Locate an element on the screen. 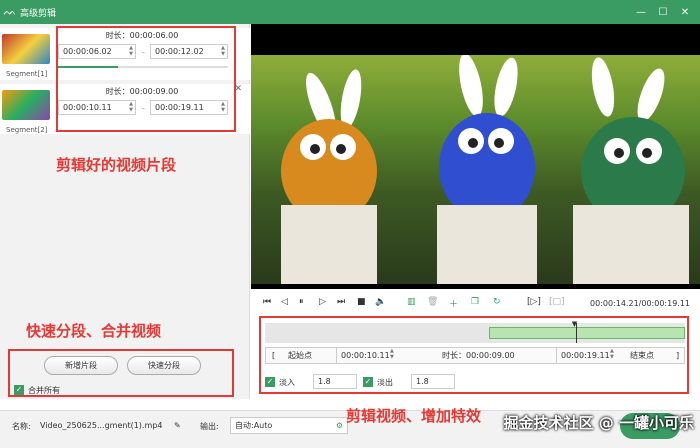  timeline-track: ▼ is located at coordinates (475, 331).